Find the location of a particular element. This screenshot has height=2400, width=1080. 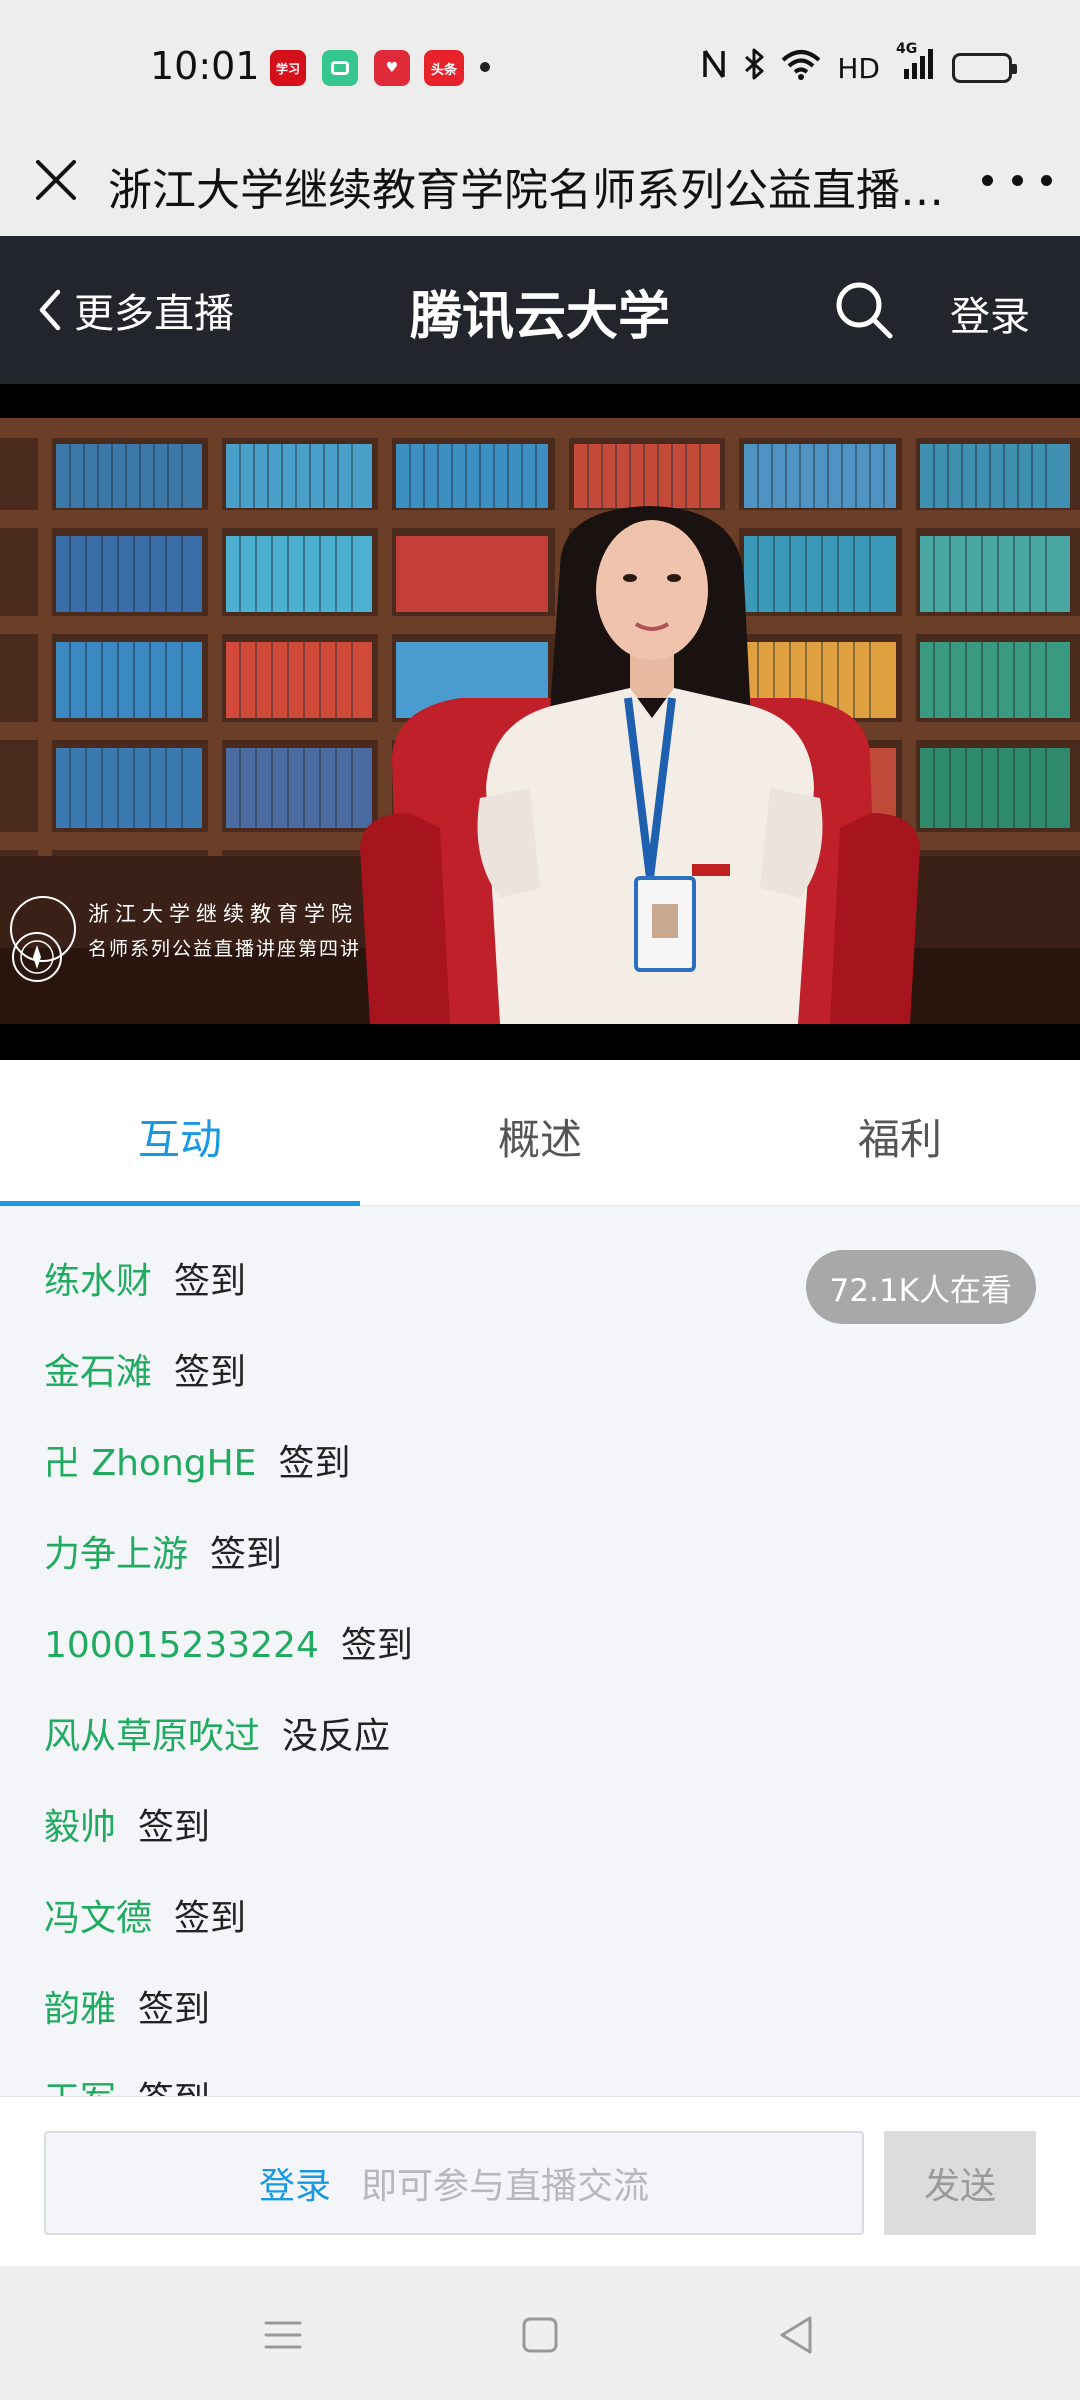

chevron-left-icon is located at coordinates (50, 310).